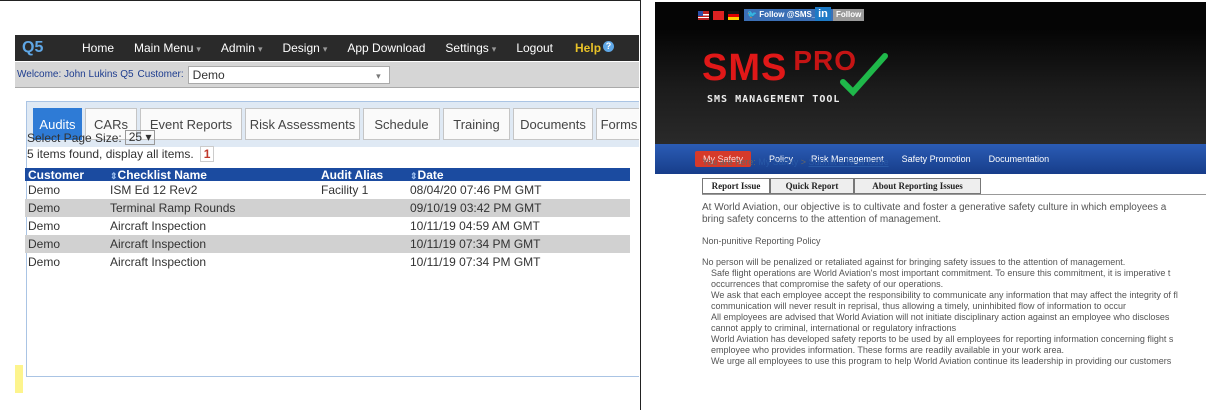 Image resolution: width=1206 pixels, height=410 pixels. What do you see at coordinates (534, 48) in the screenshot?
I see `nav-logout: Logout` at bounding box center [534, 48].